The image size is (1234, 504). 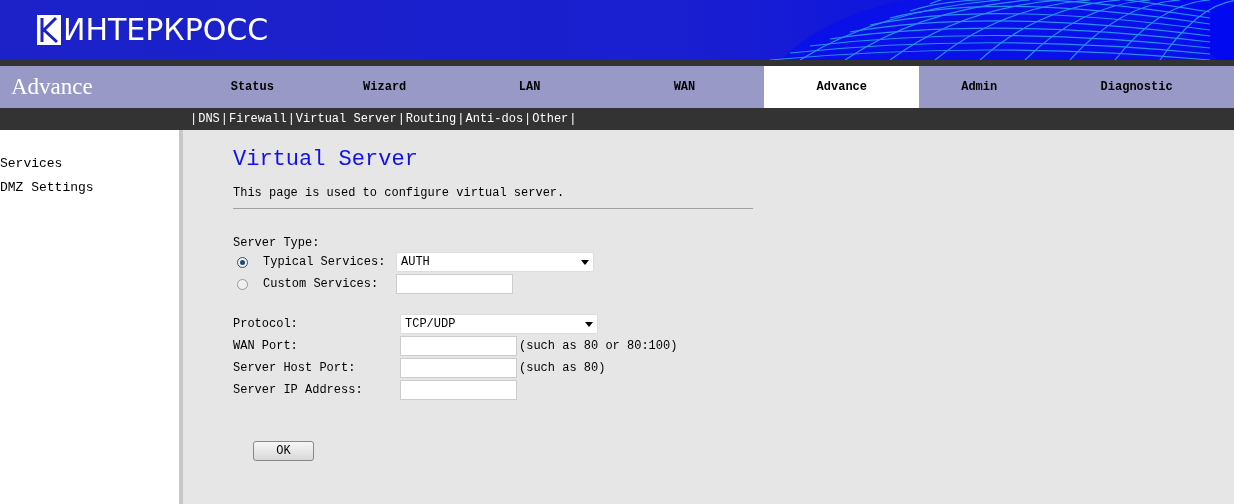 I want to click on sidebar-item: DMZ Settings, so click(x=89, y=188).